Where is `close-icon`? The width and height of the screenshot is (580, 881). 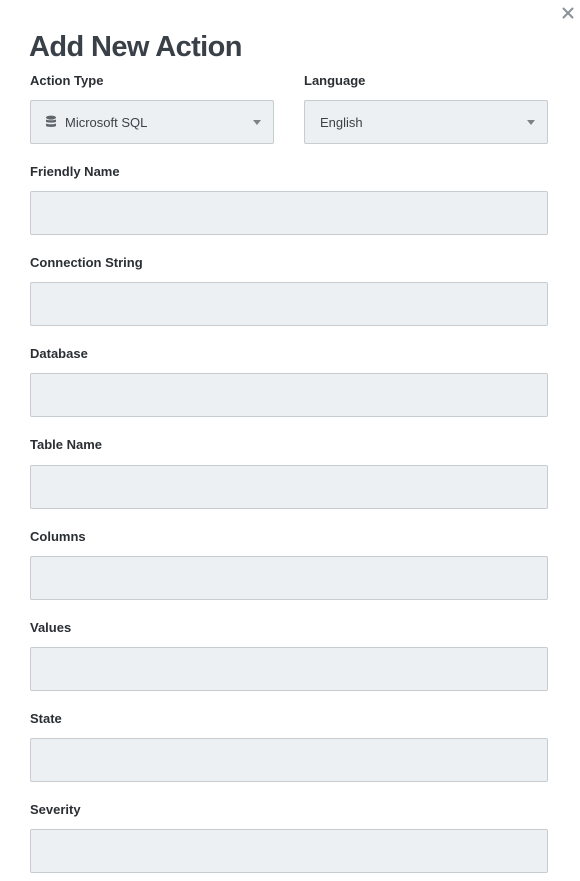 close-icon is located at coordinates (568, 13).